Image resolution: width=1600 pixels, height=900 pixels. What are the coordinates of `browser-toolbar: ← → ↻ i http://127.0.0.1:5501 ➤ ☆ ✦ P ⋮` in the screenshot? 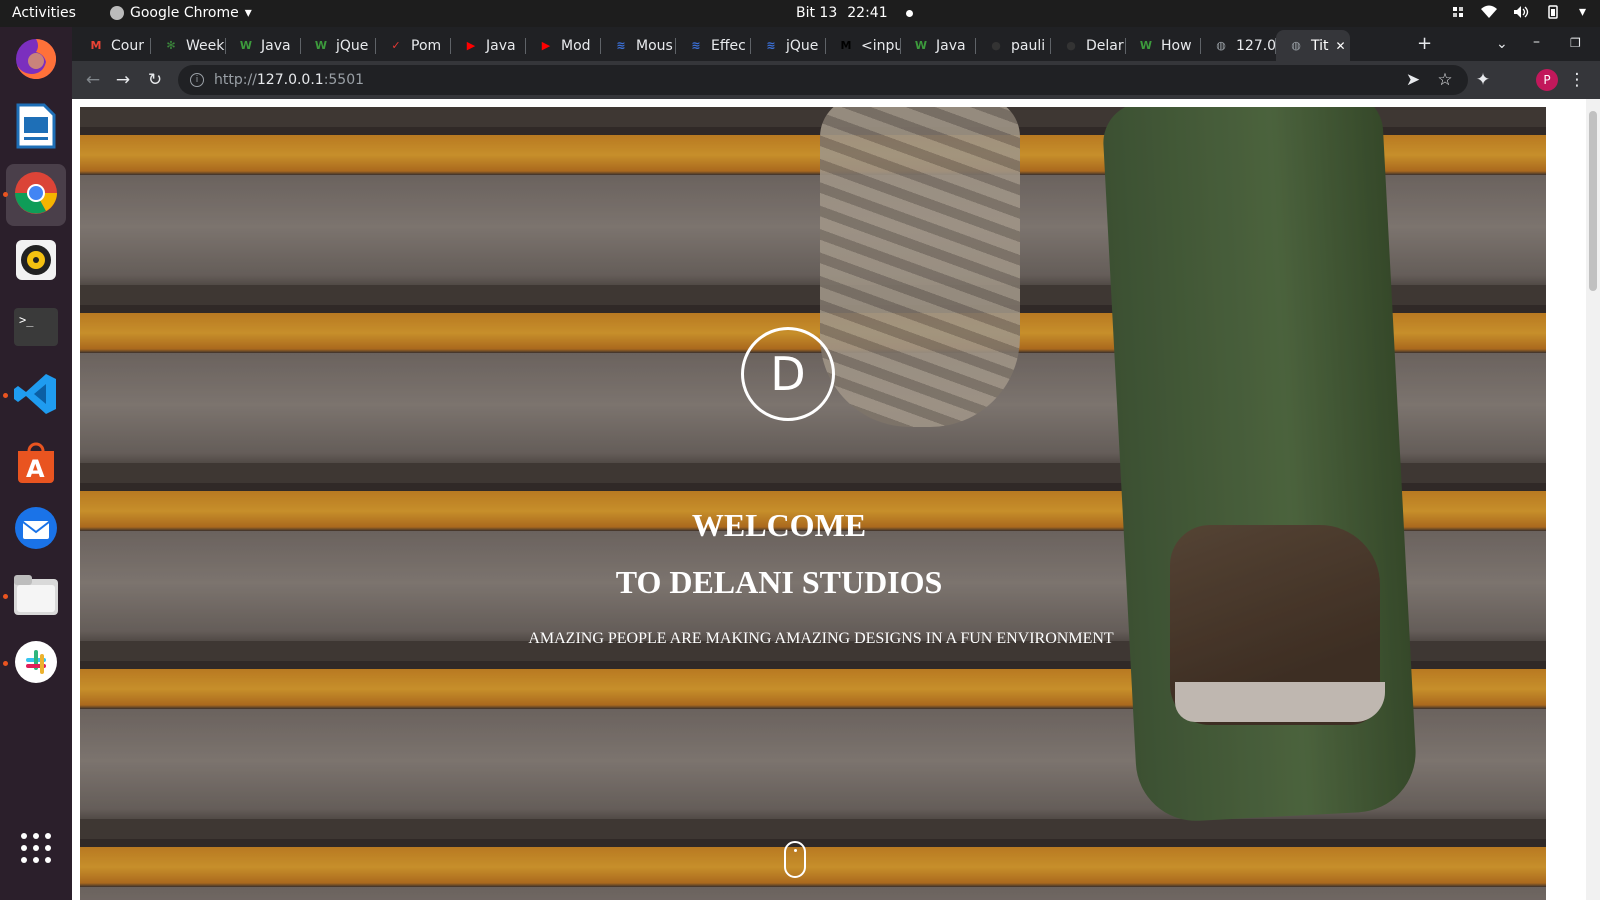 It's located at (836, 80).